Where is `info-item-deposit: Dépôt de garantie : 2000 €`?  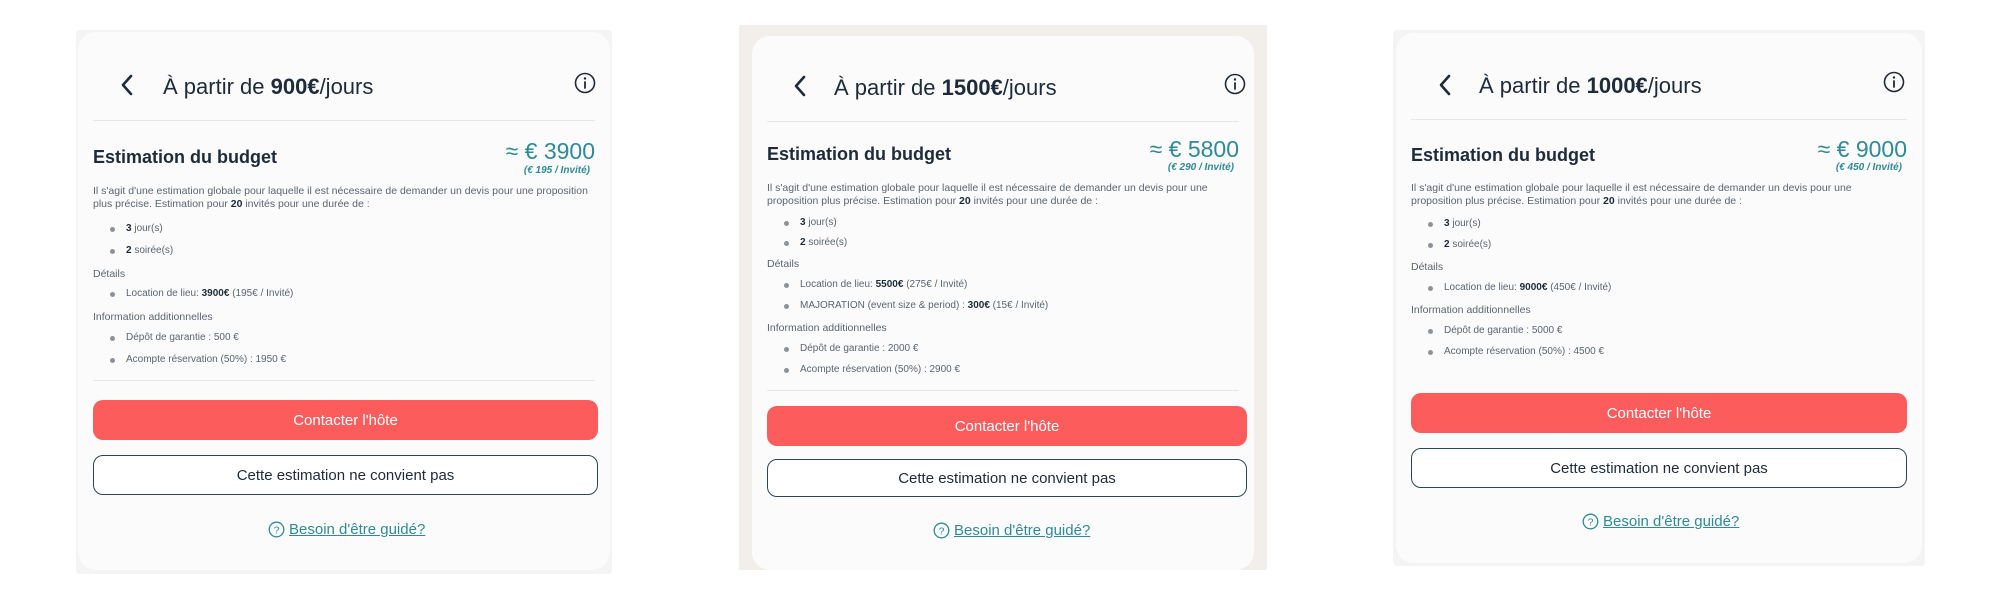 info-item-deposit: Dépôt de garantie : 2000 € is located at coordinates (851, 348).